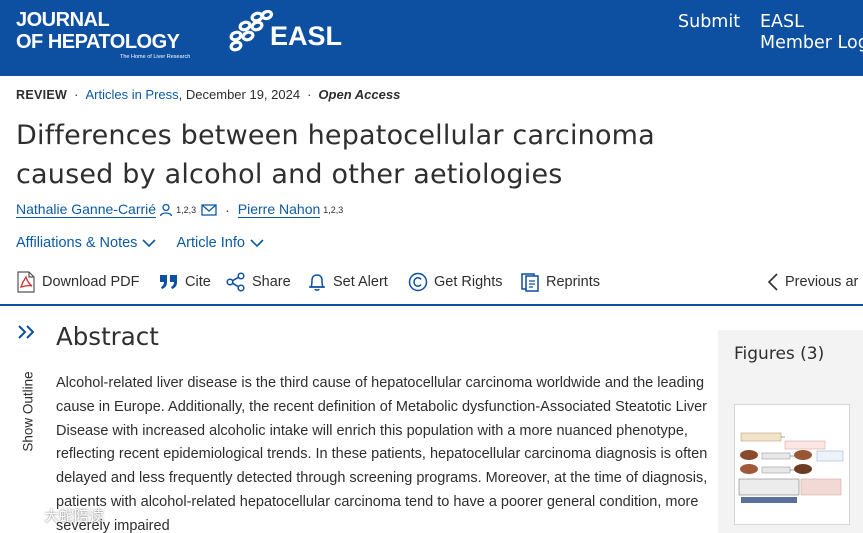  I want to click on download-pdf-button: Download PDF, so click(78, 282).